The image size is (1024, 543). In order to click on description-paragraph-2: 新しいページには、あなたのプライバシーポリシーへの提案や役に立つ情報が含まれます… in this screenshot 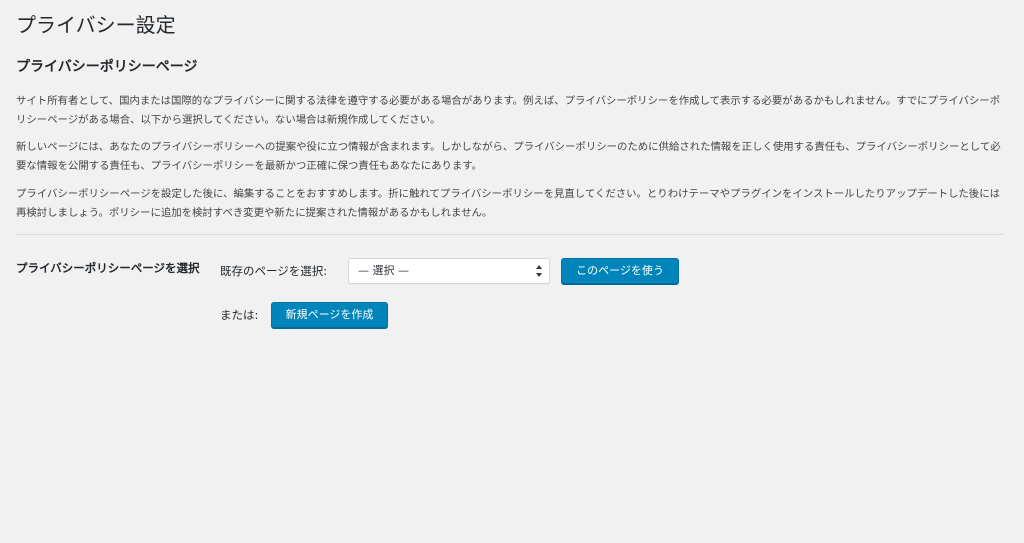, I will do `click(508, 156)`.